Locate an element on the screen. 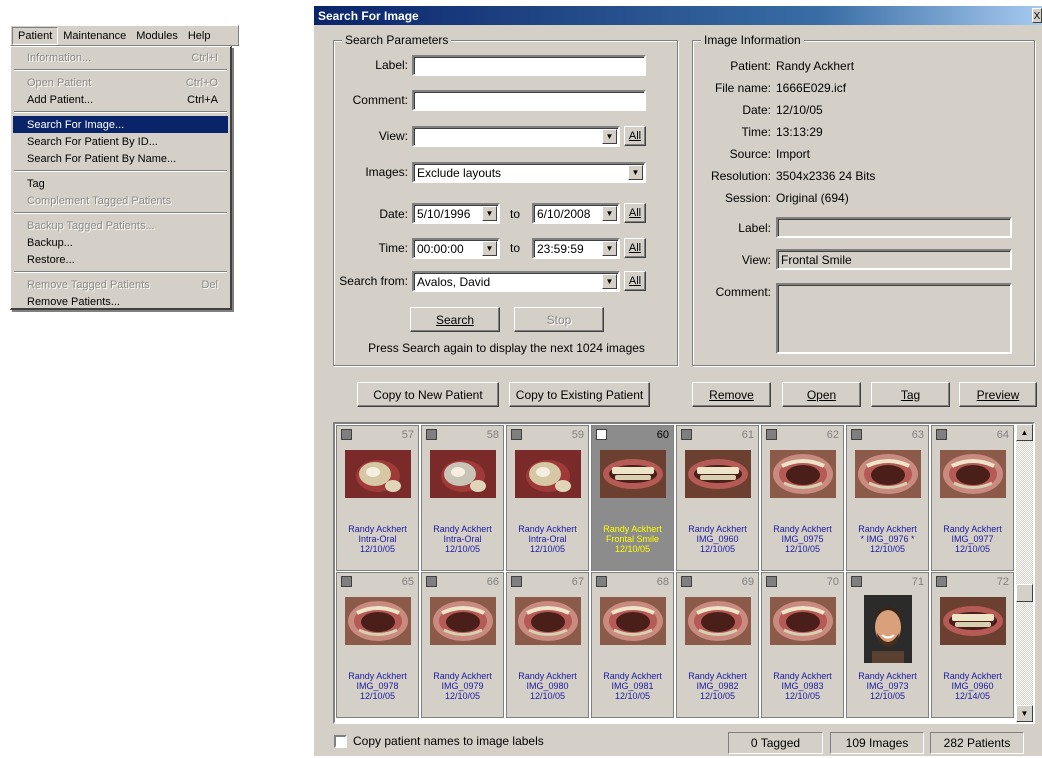 The image size is (1042, 758). time-to-picker: 23:59:59 ▼ is located at coordinates (576, 248).